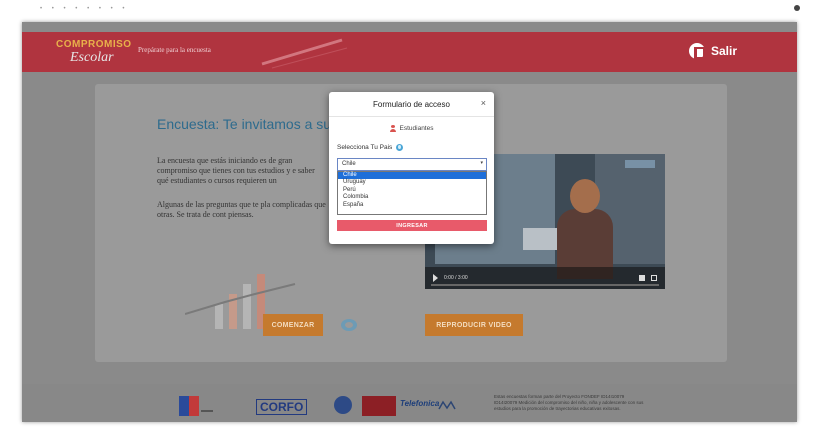 Image resolution: width=815 pixels, height=434 pixels. I want to click on logo-bottom-text: Escolar, so click(92, 57).